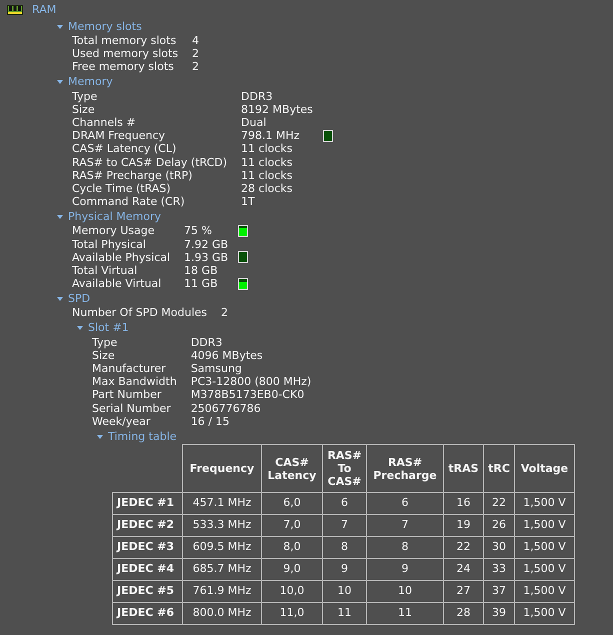 The image size is (613, 635). I want to click on table-cell: 9,0, so click(292, 569).